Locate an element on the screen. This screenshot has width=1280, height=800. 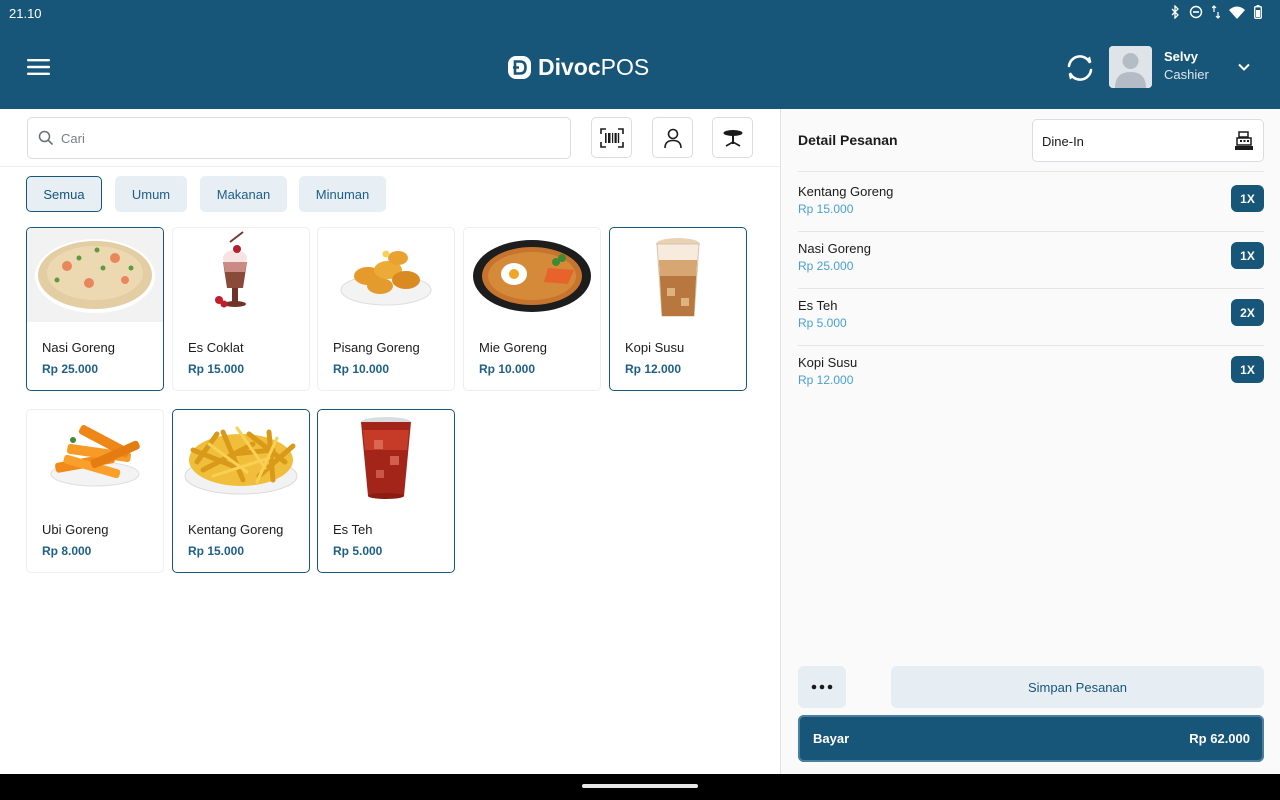
fried-noodles-image is located at coordinates (532, 275).